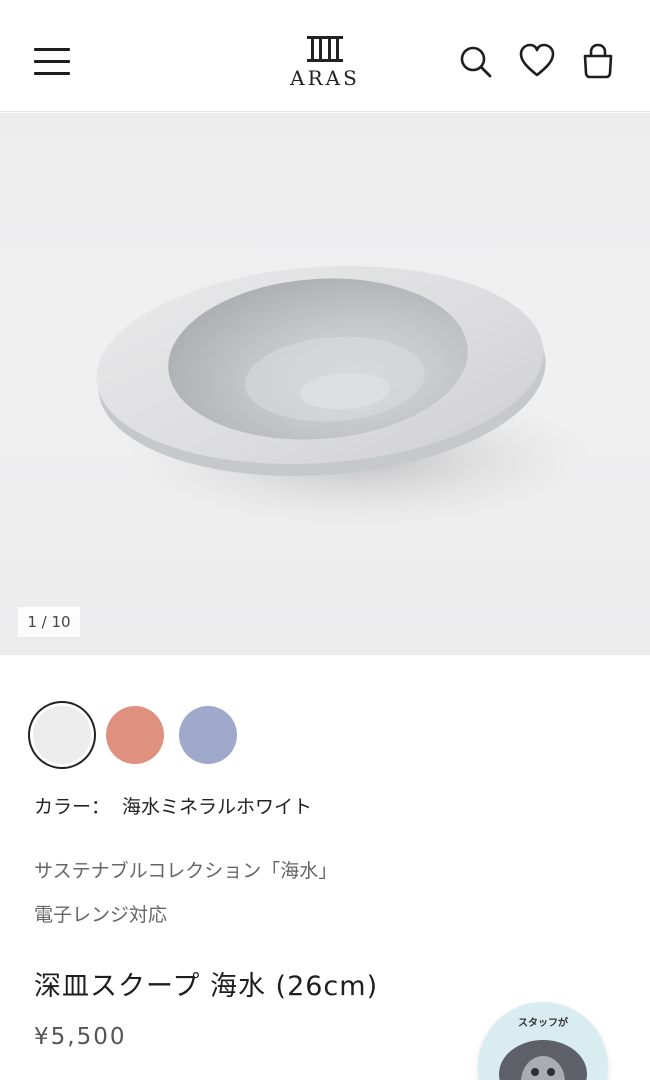 This screenshot has height=1080, width=650. Describe the element at coordinates (186, 871) in the screenshot. I see `collection-name: サステナブルコレクション「海水」` at that location.